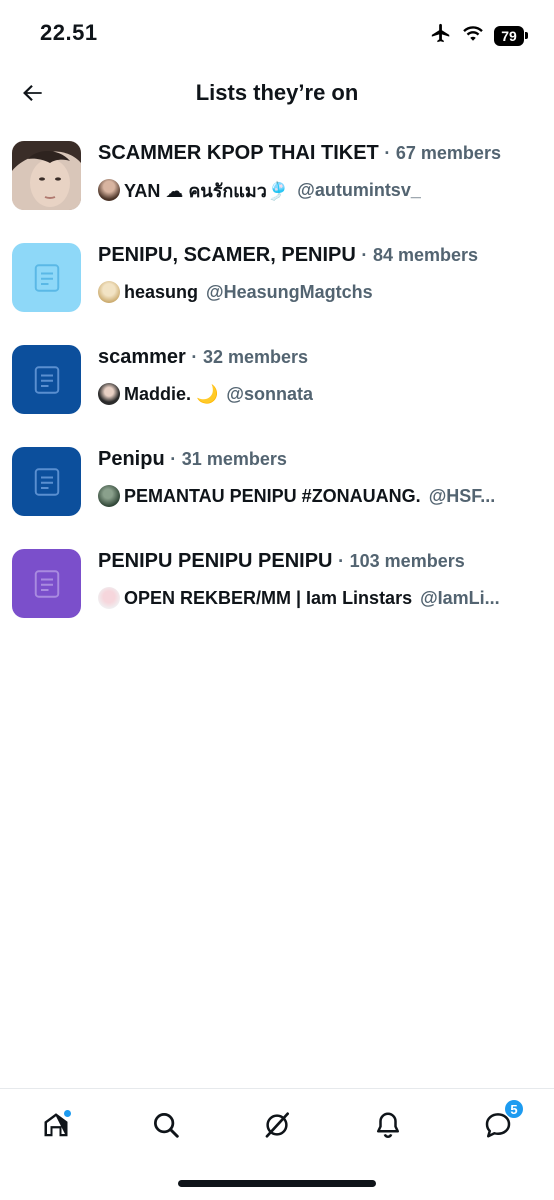  I want to click on list-title-line: PENIPU, SCAMER, PENIPU · 84 members, so click(318, 255).